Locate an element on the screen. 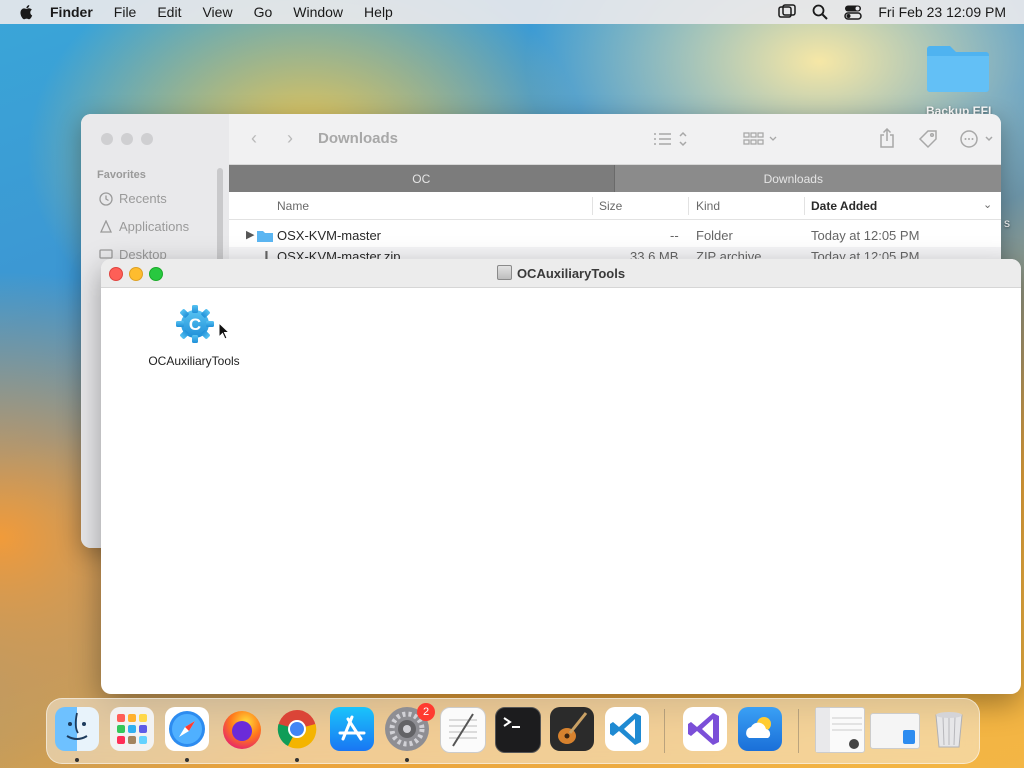  menubar-clock: Fri Feb 23 12:09 PM is located at coordinates (942, 12).